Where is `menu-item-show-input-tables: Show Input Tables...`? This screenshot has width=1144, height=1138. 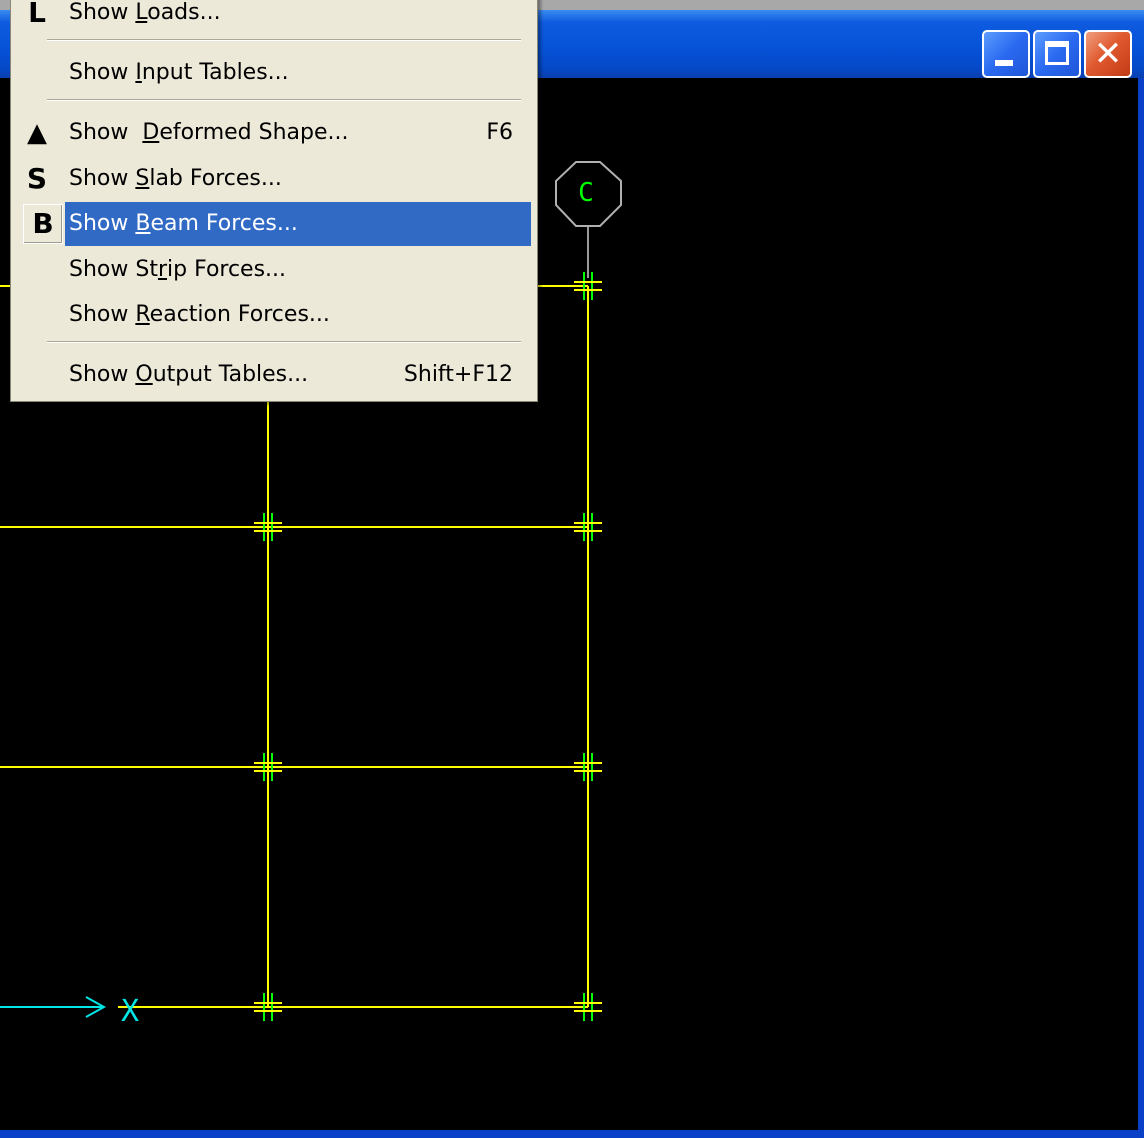 menu-item-show-input-tables: Show Input Tables... is located at coordinates (275, 73).